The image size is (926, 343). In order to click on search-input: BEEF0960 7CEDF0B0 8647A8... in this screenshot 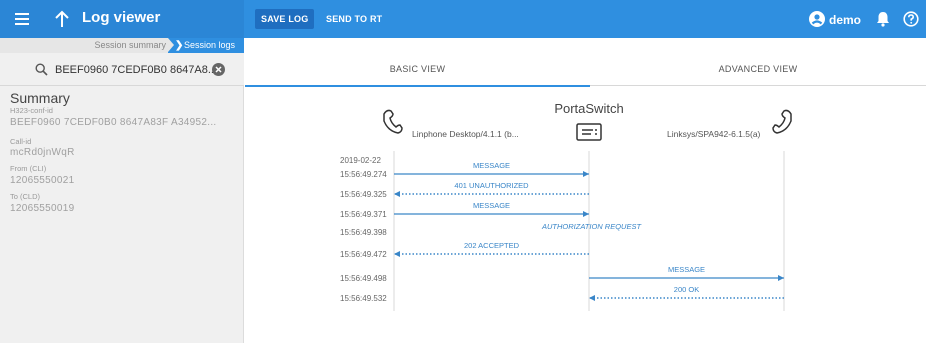, I will do `click(136, 70)`.